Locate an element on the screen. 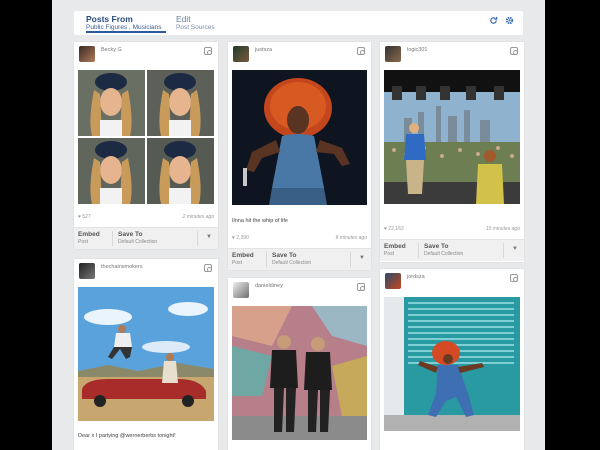 This screenshot has width=600, height=450. tab-posts-from: Posts From Public Figures , Musicians is located at coordinates (124, 23).